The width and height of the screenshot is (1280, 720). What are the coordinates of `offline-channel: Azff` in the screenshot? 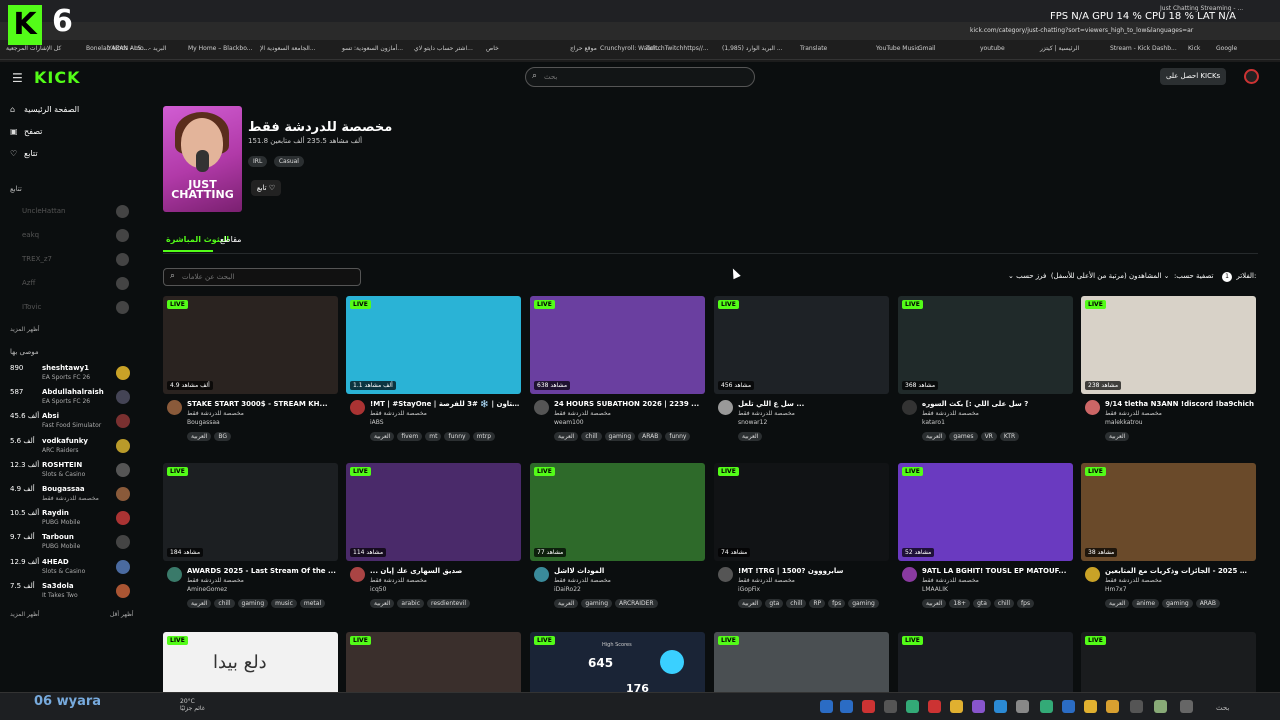 It's located at (28, 283).